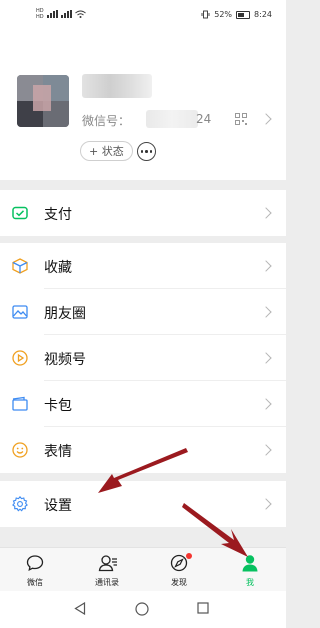 The height and width of the screenshot is (628, 320). What do you see at coordinates (203, 608) in the screenshot?
I see `recents-icon` at bounding box center [203, 608].